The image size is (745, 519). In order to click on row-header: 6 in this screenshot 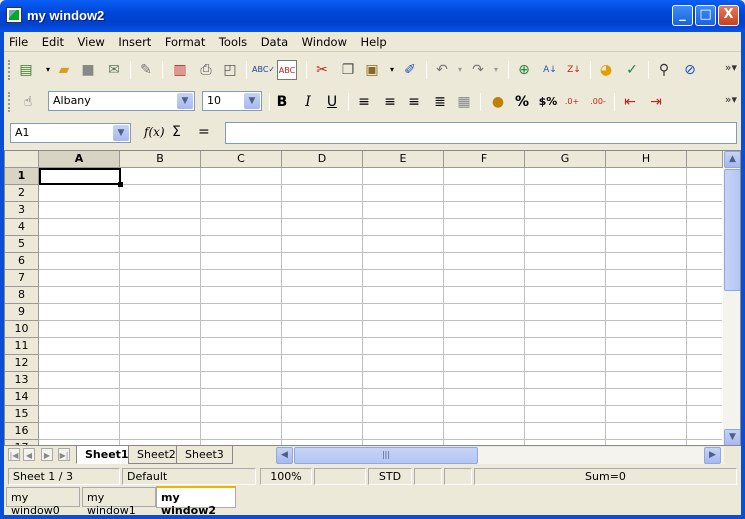, I will do `click(22, 261)`.